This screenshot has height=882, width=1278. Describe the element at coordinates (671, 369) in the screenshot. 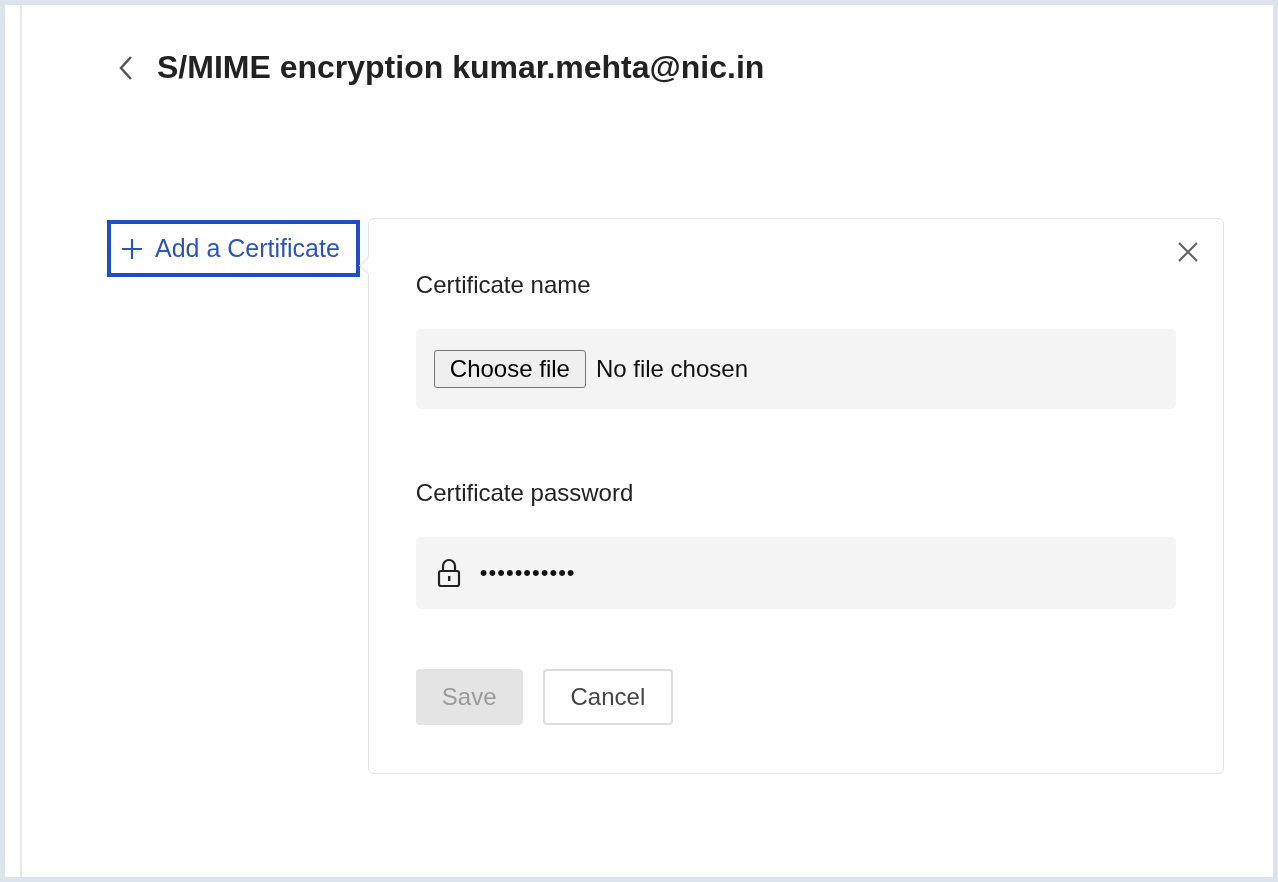

I see `file-status: No file chosen` at that location.